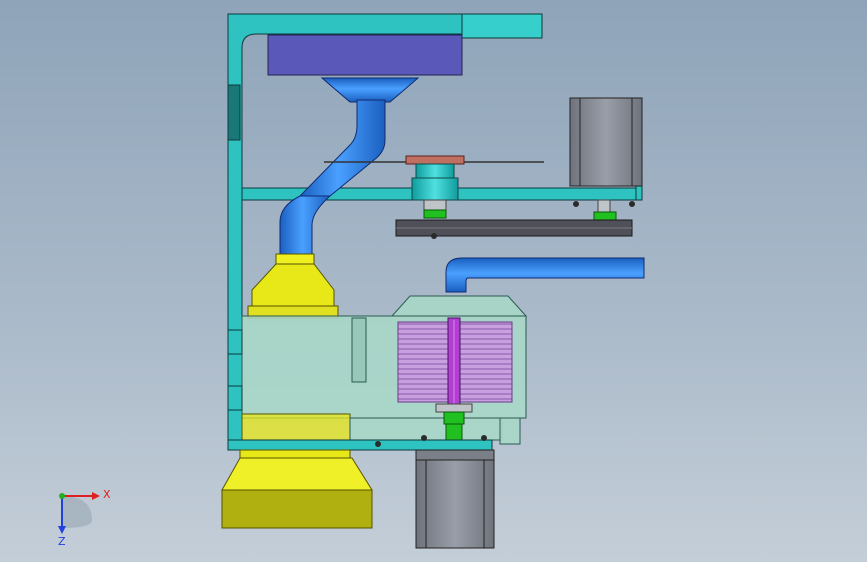 This screenshot has height=562, width=867. What do you see at coordinates (605, 216) in the screenshot?
I see `top-motor-coupling` at bounding box center [605, 216].